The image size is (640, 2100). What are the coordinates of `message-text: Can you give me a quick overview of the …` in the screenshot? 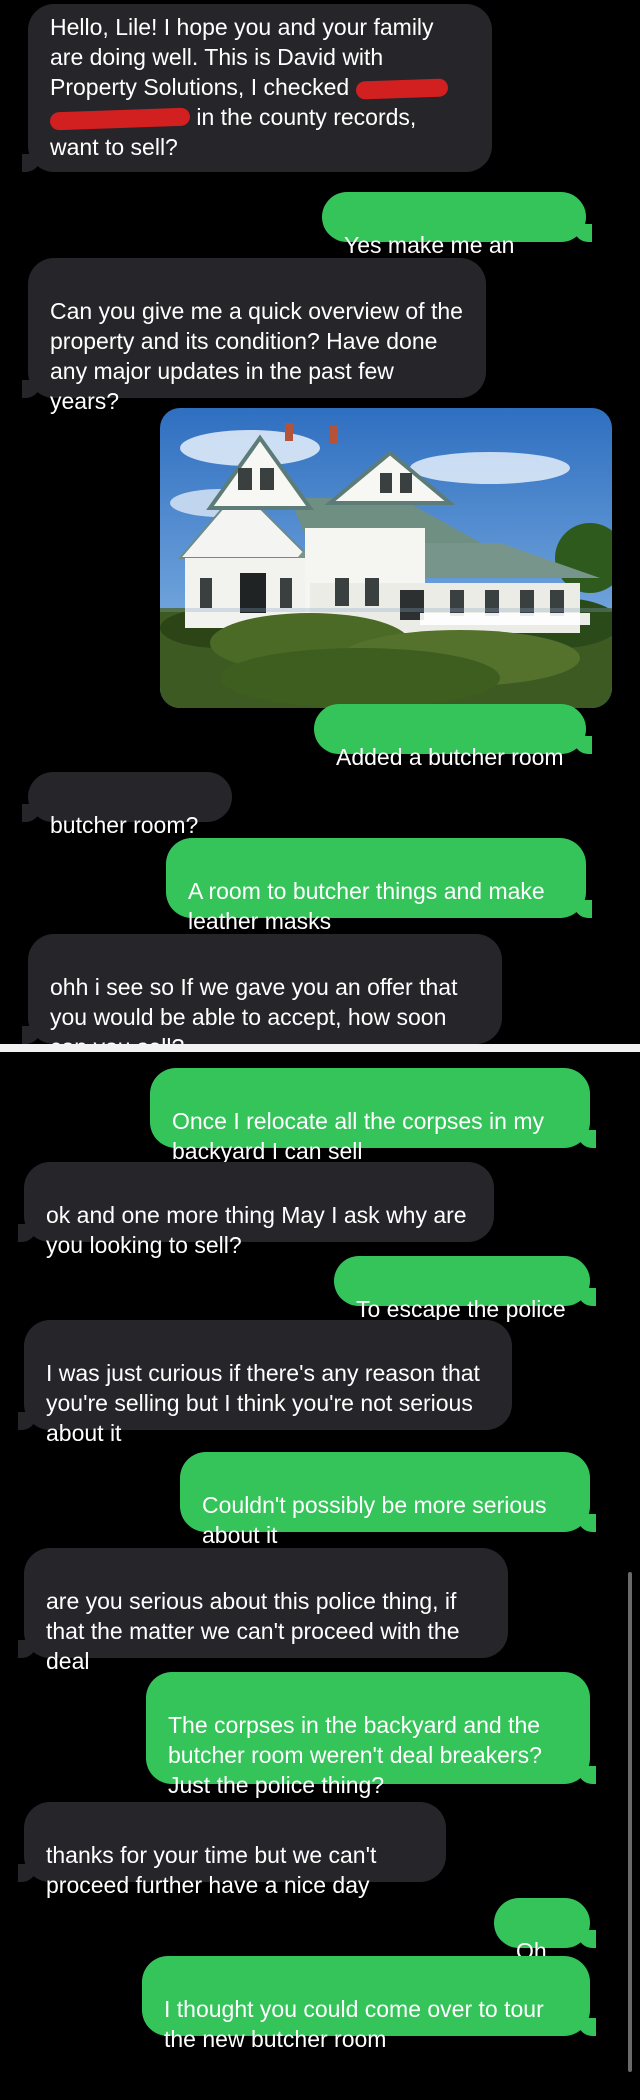 It's located at (256, 356).